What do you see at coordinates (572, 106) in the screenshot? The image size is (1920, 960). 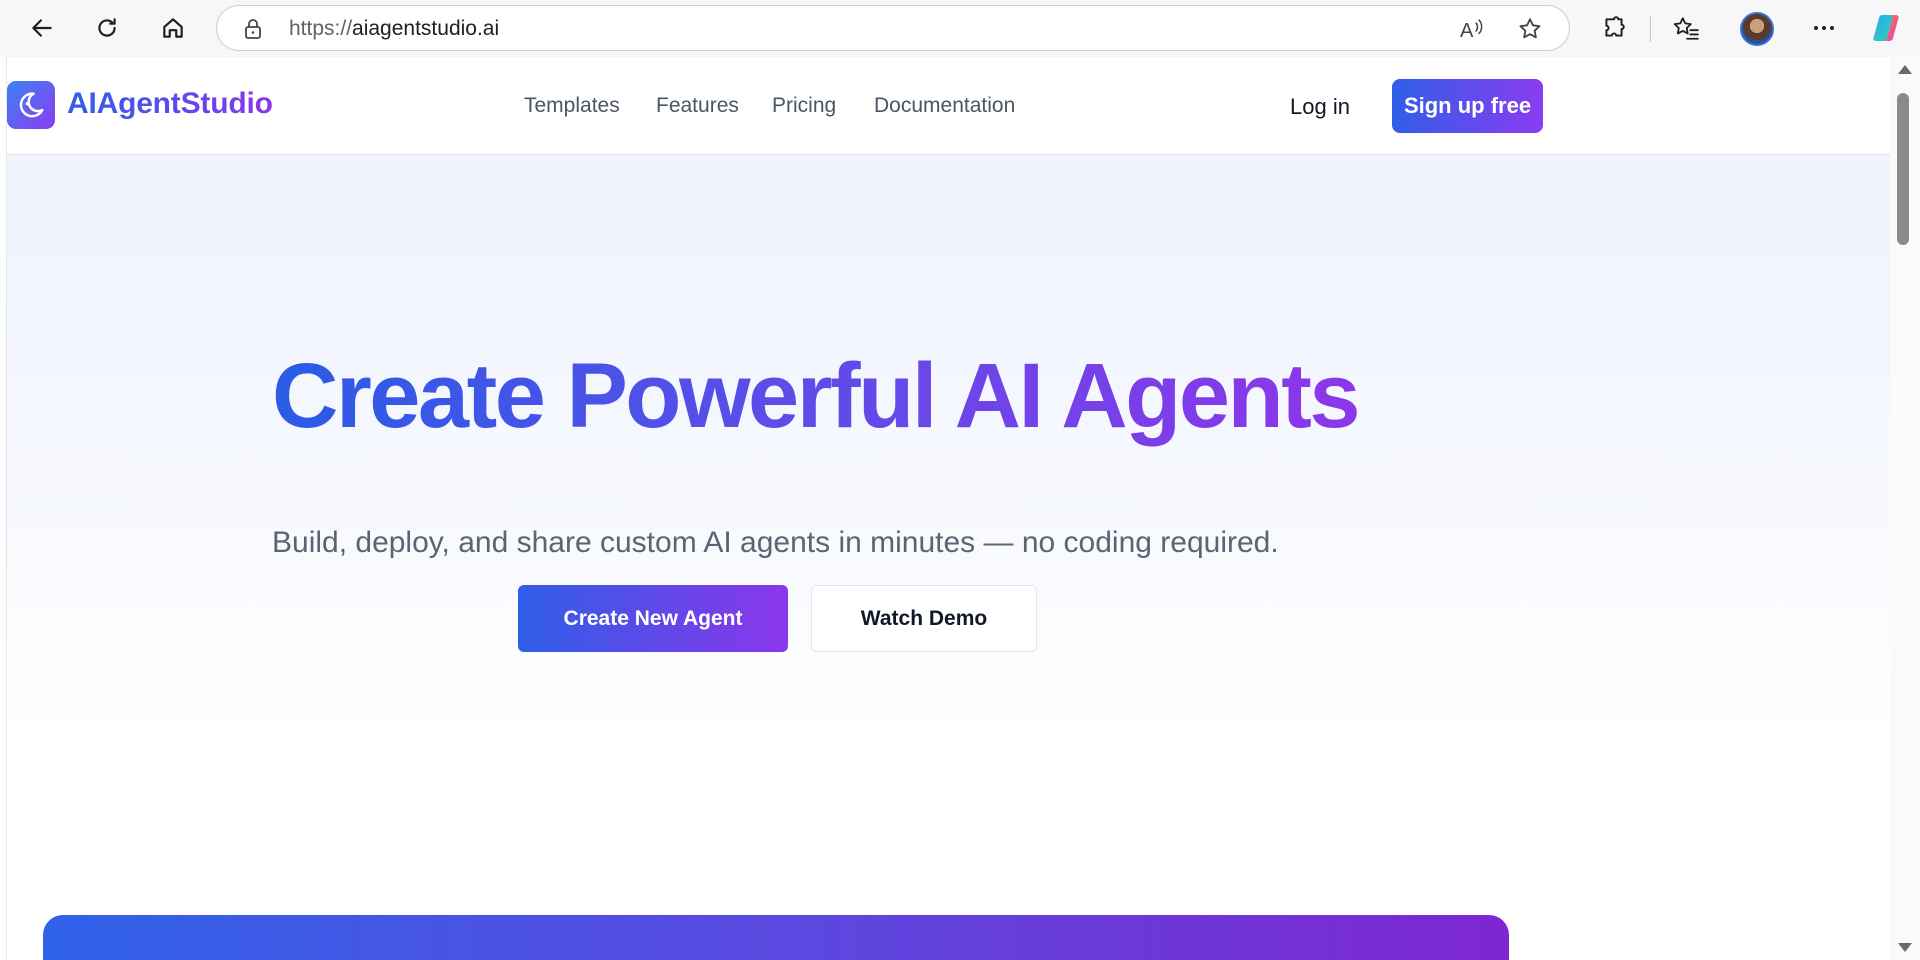 I see `nav-templates: Templates` at bounding box center [572, 106].